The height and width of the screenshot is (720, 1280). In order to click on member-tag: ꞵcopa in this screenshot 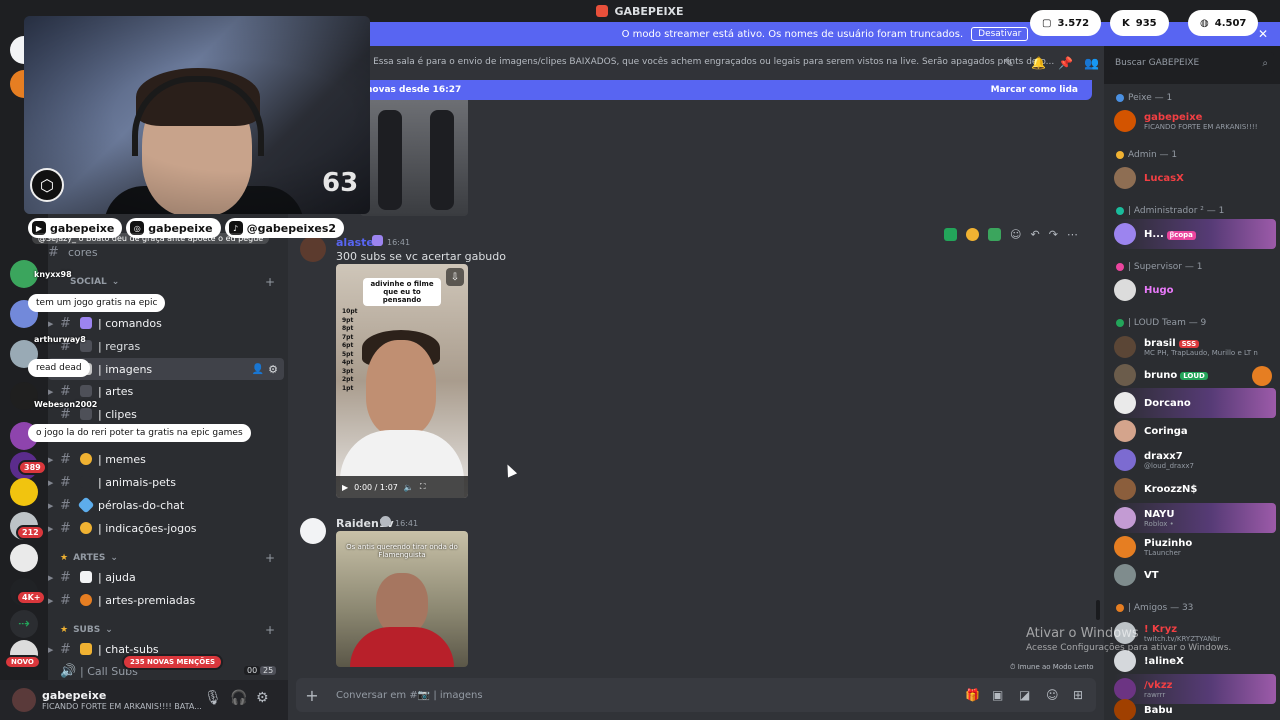, I will do `click(1181, 235)`.